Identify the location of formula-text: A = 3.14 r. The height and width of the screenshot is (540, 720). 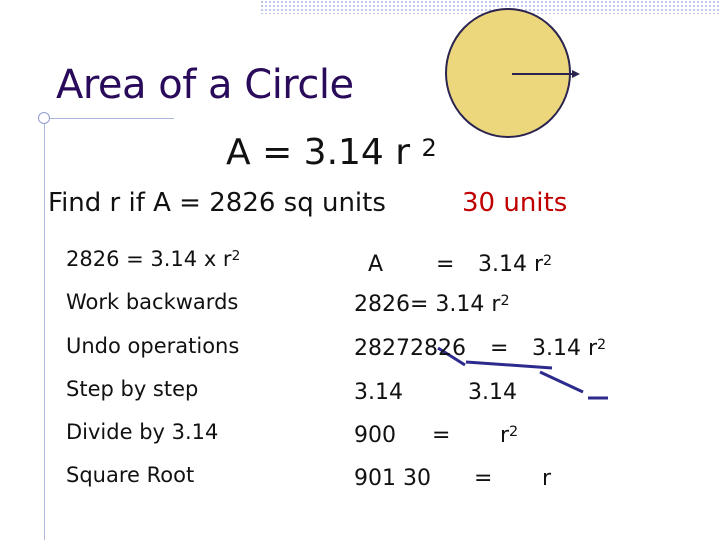
(318, 152).